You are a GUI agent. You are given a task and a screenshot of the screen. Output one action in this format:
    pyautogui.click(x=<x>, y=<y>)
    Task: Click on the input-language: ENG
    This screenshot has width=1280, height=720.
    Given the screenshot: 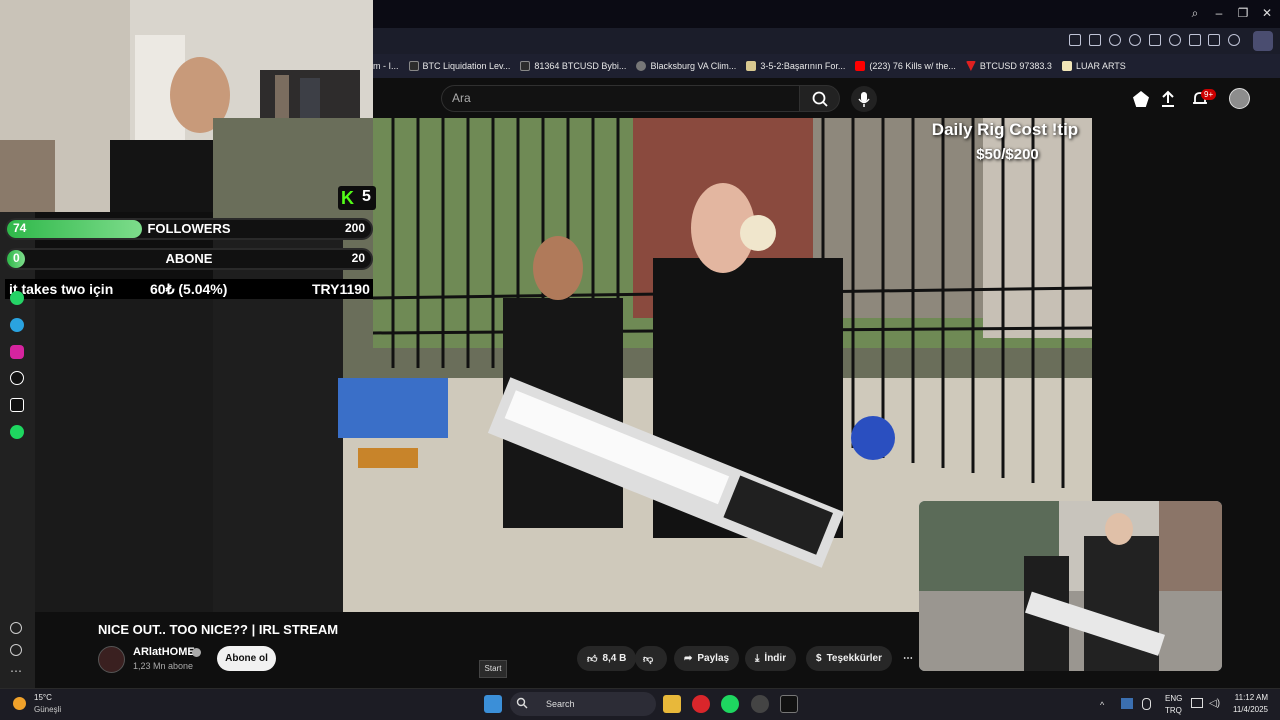 What is the action you would take?
    pyautogui.click(x=1173, y=698)
    